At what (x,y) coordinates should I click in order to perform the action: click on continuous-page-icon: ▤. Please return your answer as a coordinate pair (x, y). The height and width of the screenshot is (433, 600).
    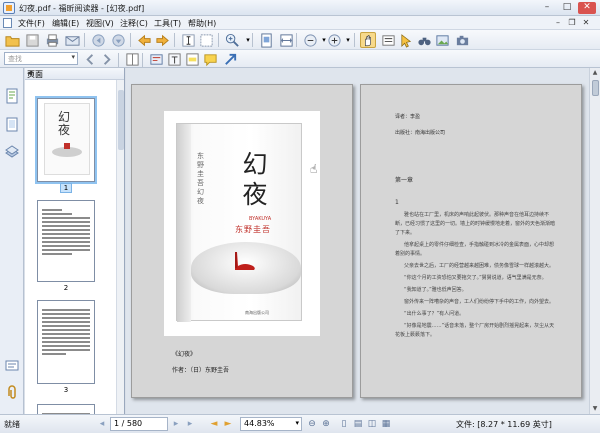
    Looking at the image, I should click on (358, 424).